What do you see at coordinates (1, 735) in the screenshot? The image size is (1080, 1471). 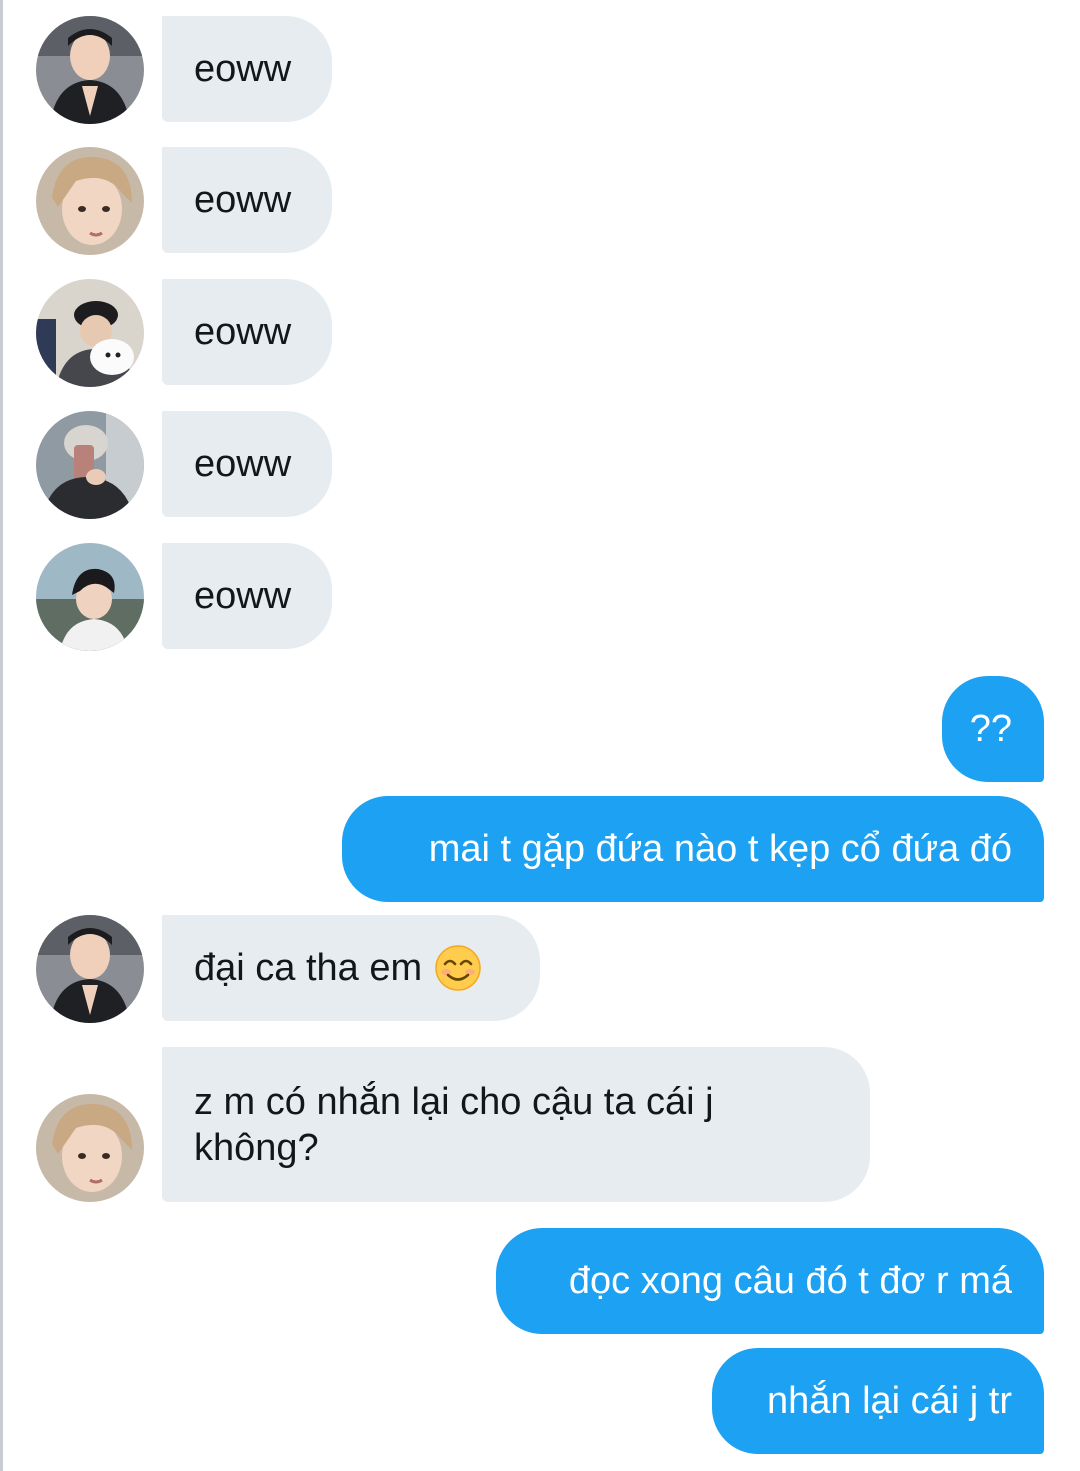 I see `left-divider` at bounding box center [1, 735].